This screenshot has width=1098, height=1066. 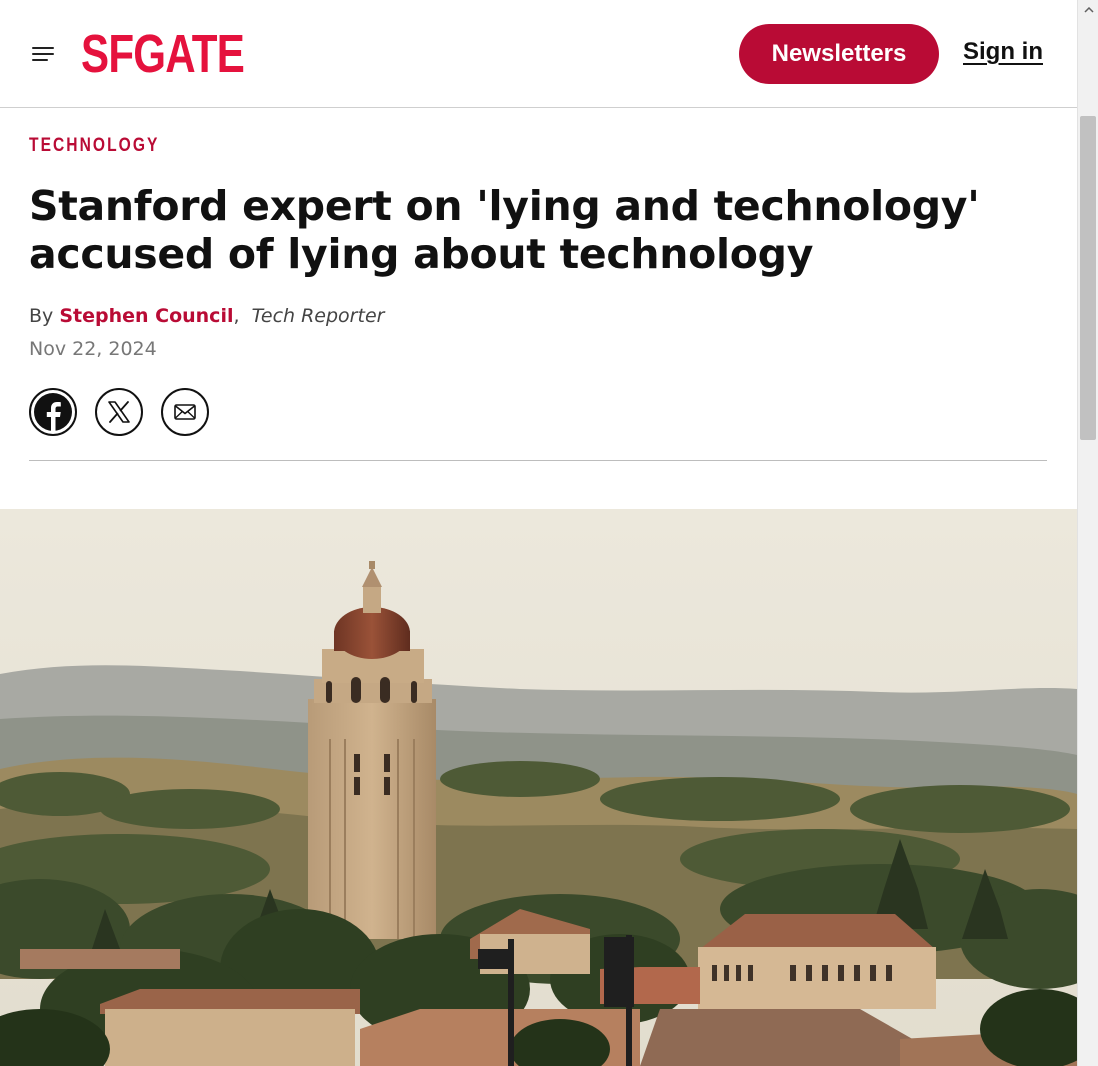 I want to click on vertical-scrollbar, so click(x=1087, y=533).